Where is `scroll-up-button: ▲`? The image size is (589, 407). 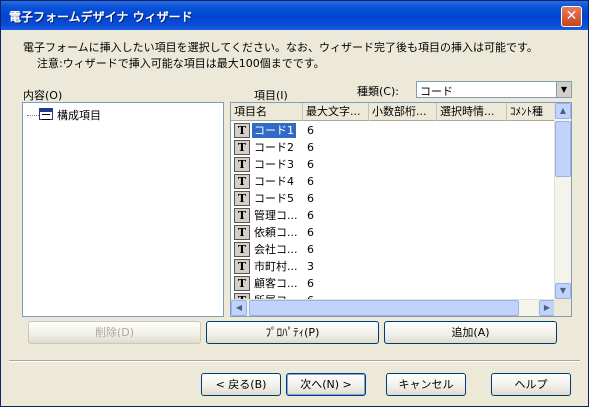
scroll-up-button: ▲ is located at coordinates (563, 111).